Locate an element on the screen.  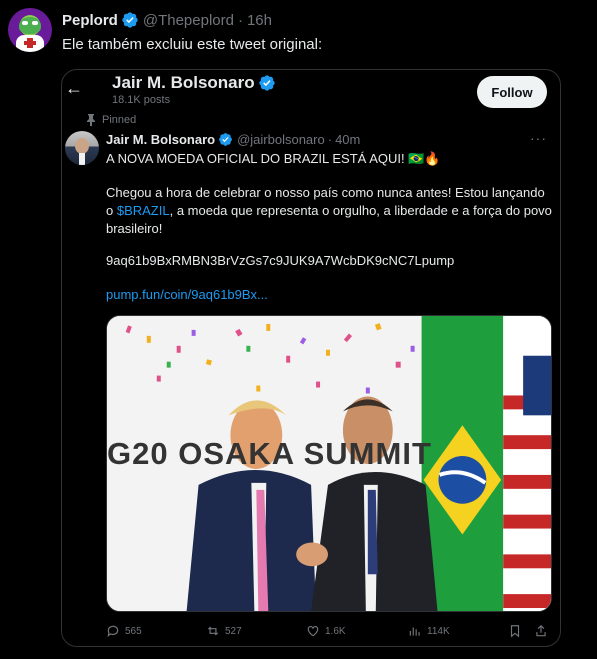
inner-author-avatar is located at coordinates (82, 148).